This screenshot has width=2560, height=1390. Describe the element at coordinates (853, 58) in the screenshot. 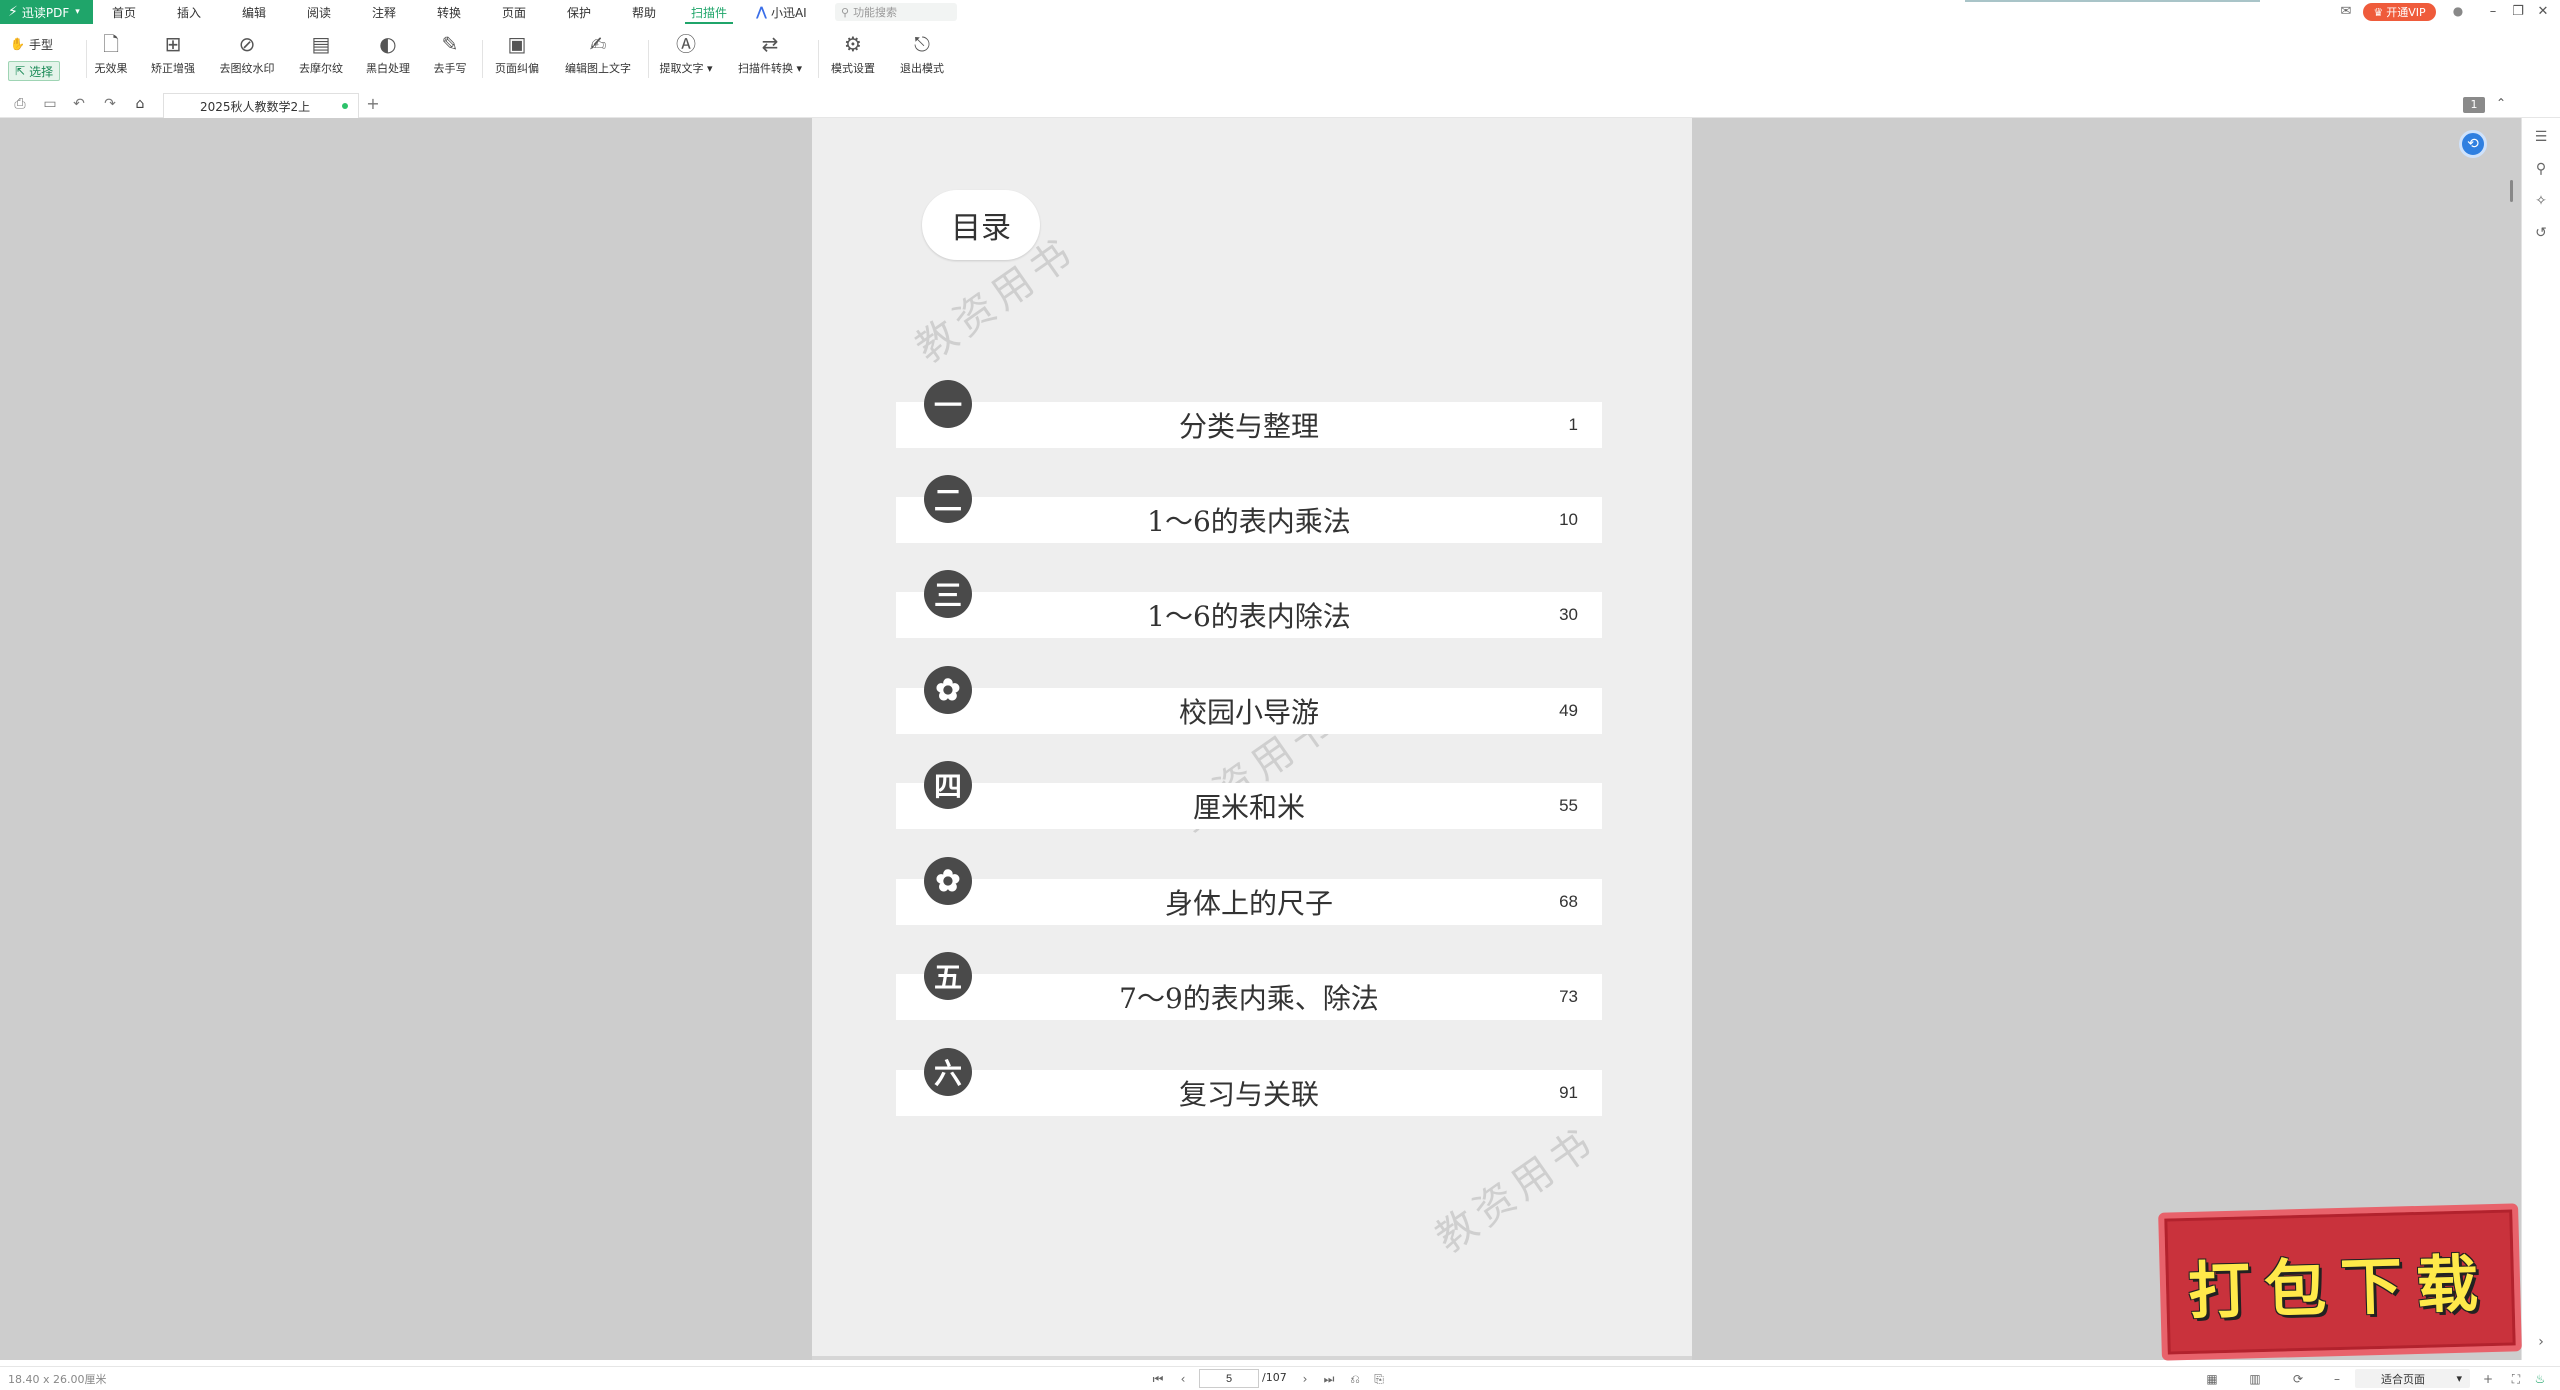

I see `mode-settings-button: ⚙ 模式设置` at that location.